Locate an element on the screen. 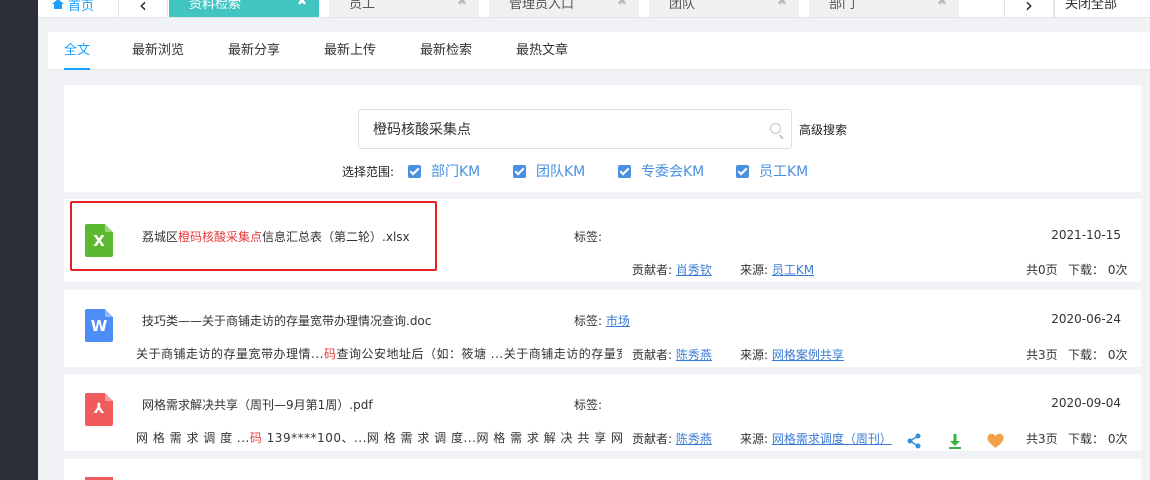  search-input is located at coordinates (554, 129).